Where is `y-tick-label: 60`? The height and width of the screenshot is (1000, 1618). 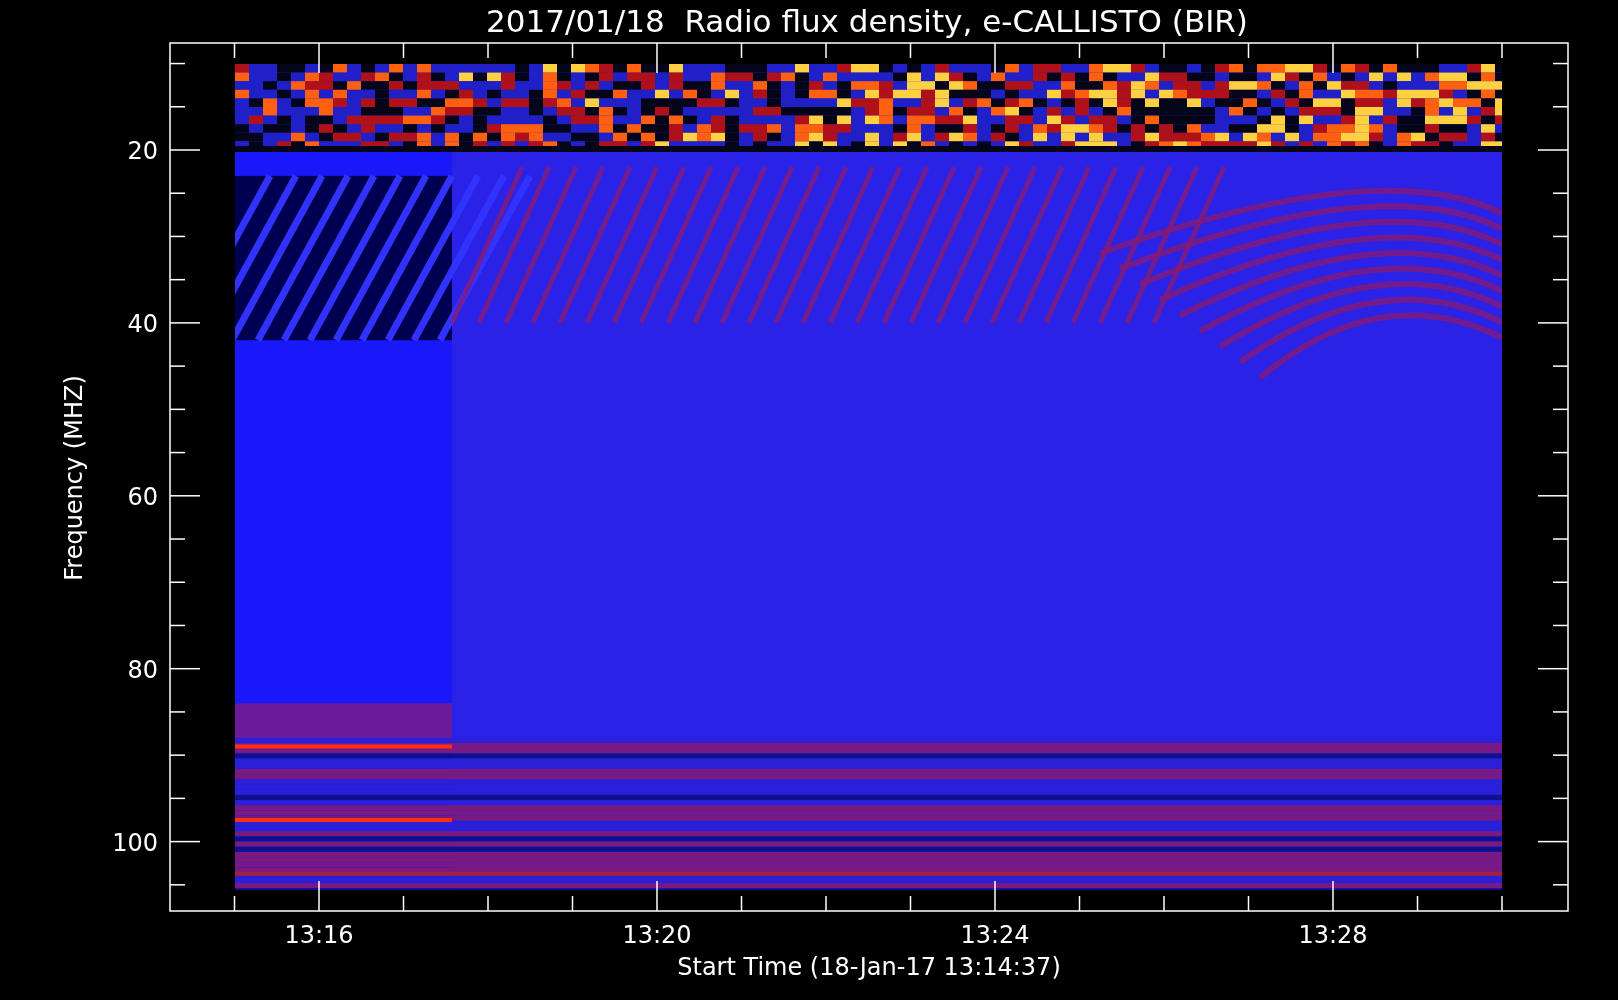 y-tick-label: 60 is located at coordinates (142, 496).